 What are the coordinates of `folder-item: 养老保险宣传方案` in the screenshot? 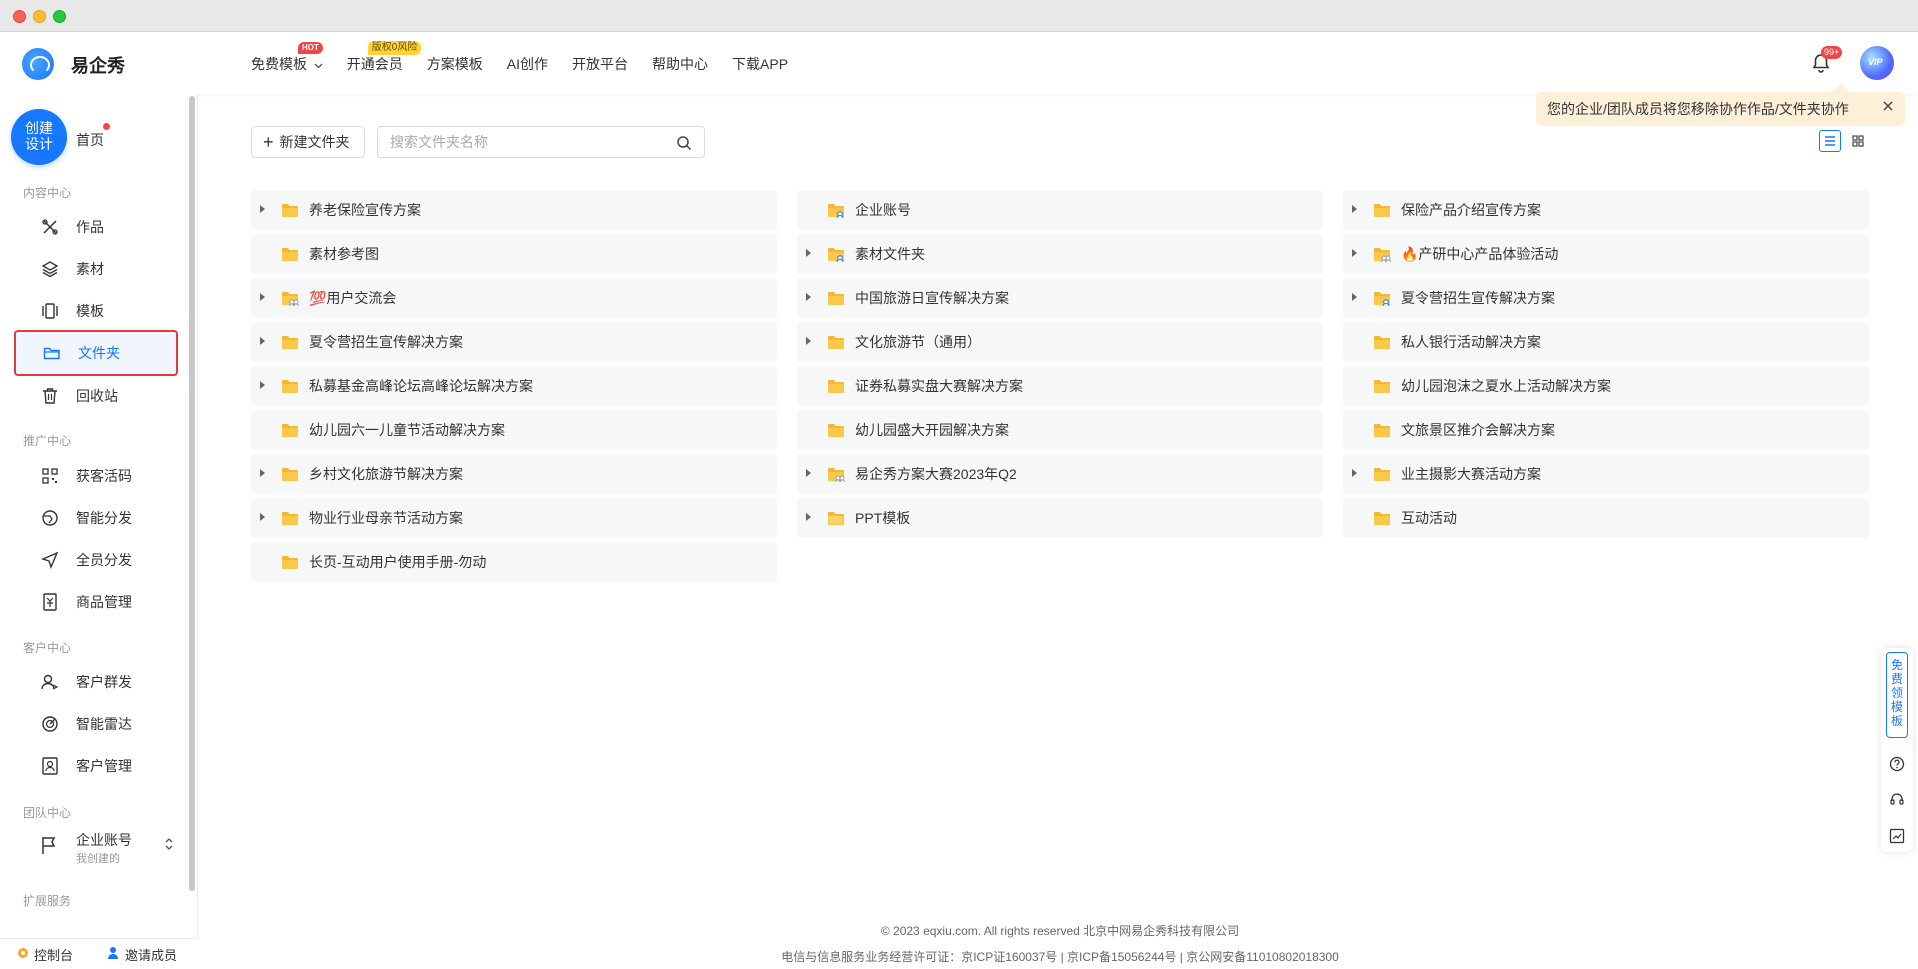 It's located at (514, 210).